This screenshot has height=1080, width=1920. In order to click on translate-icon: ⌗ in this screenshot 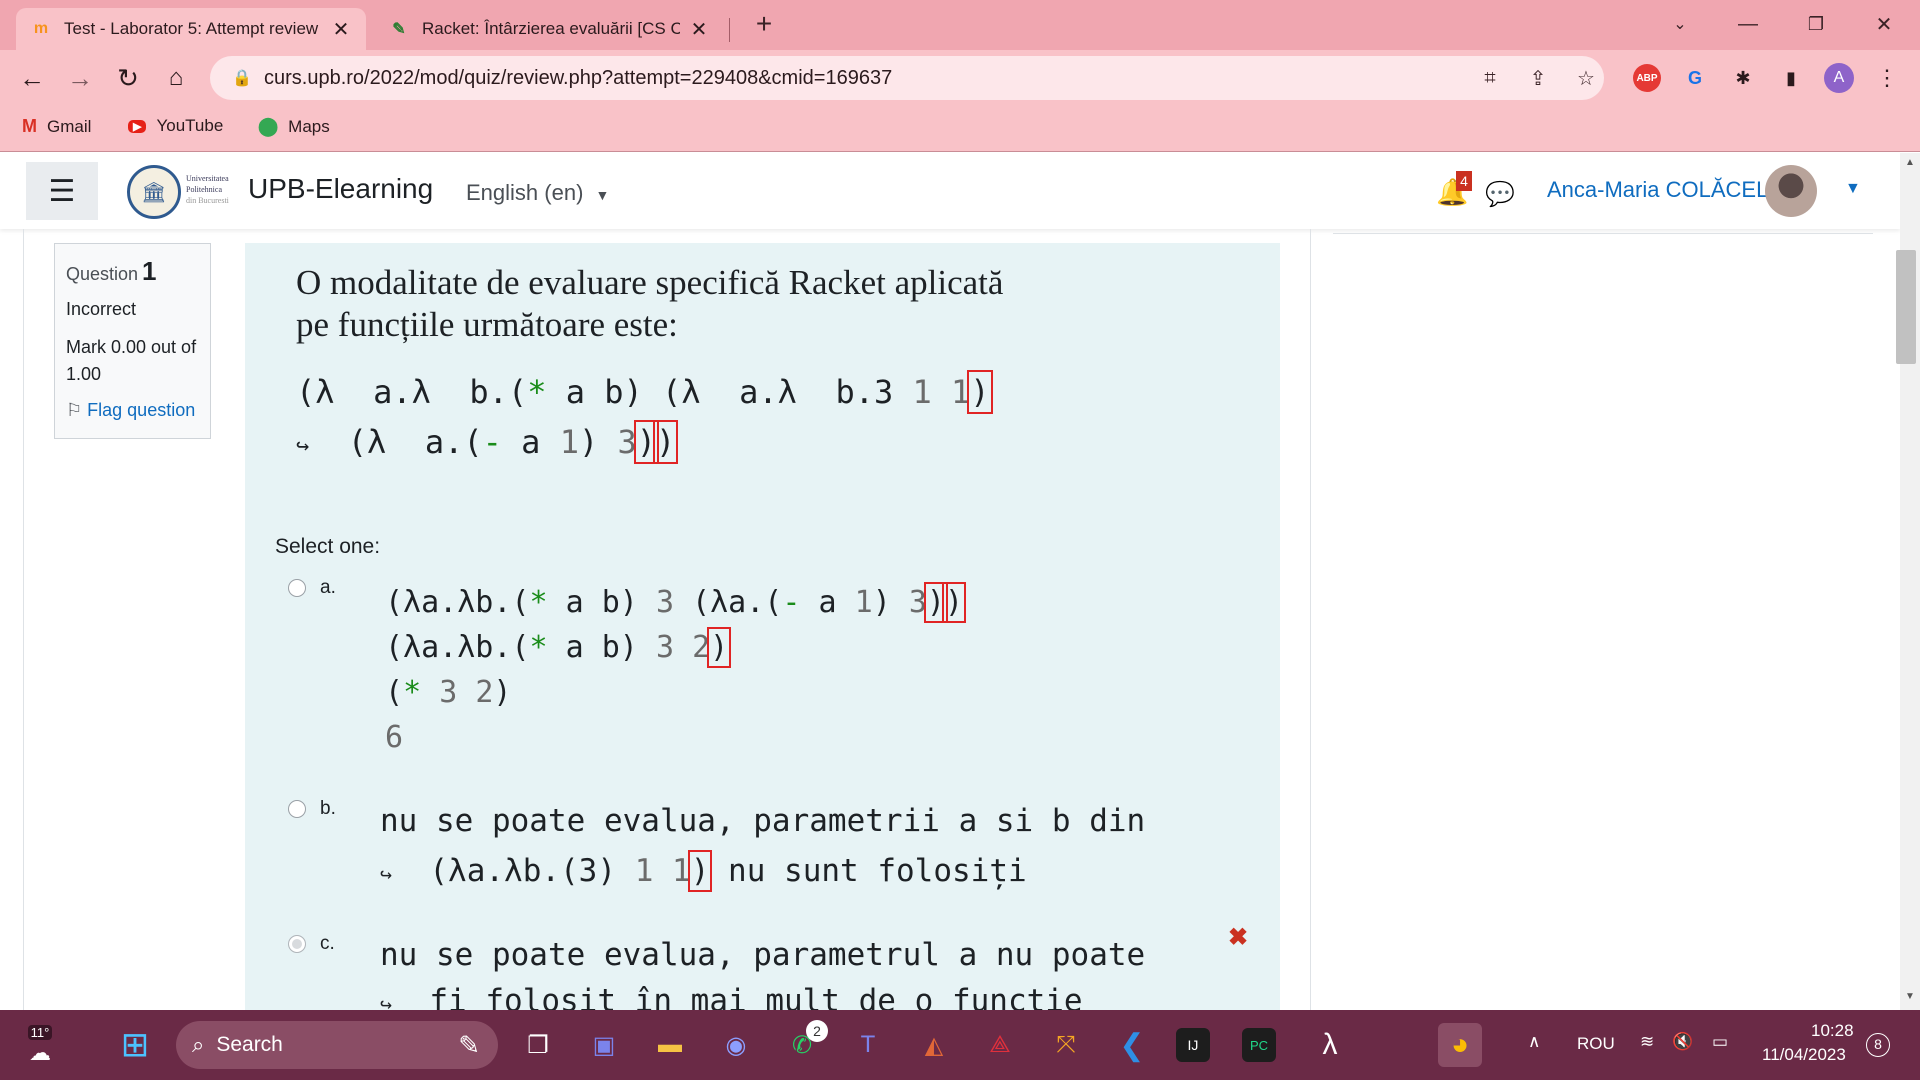, I will do `click(1490, 78)`.